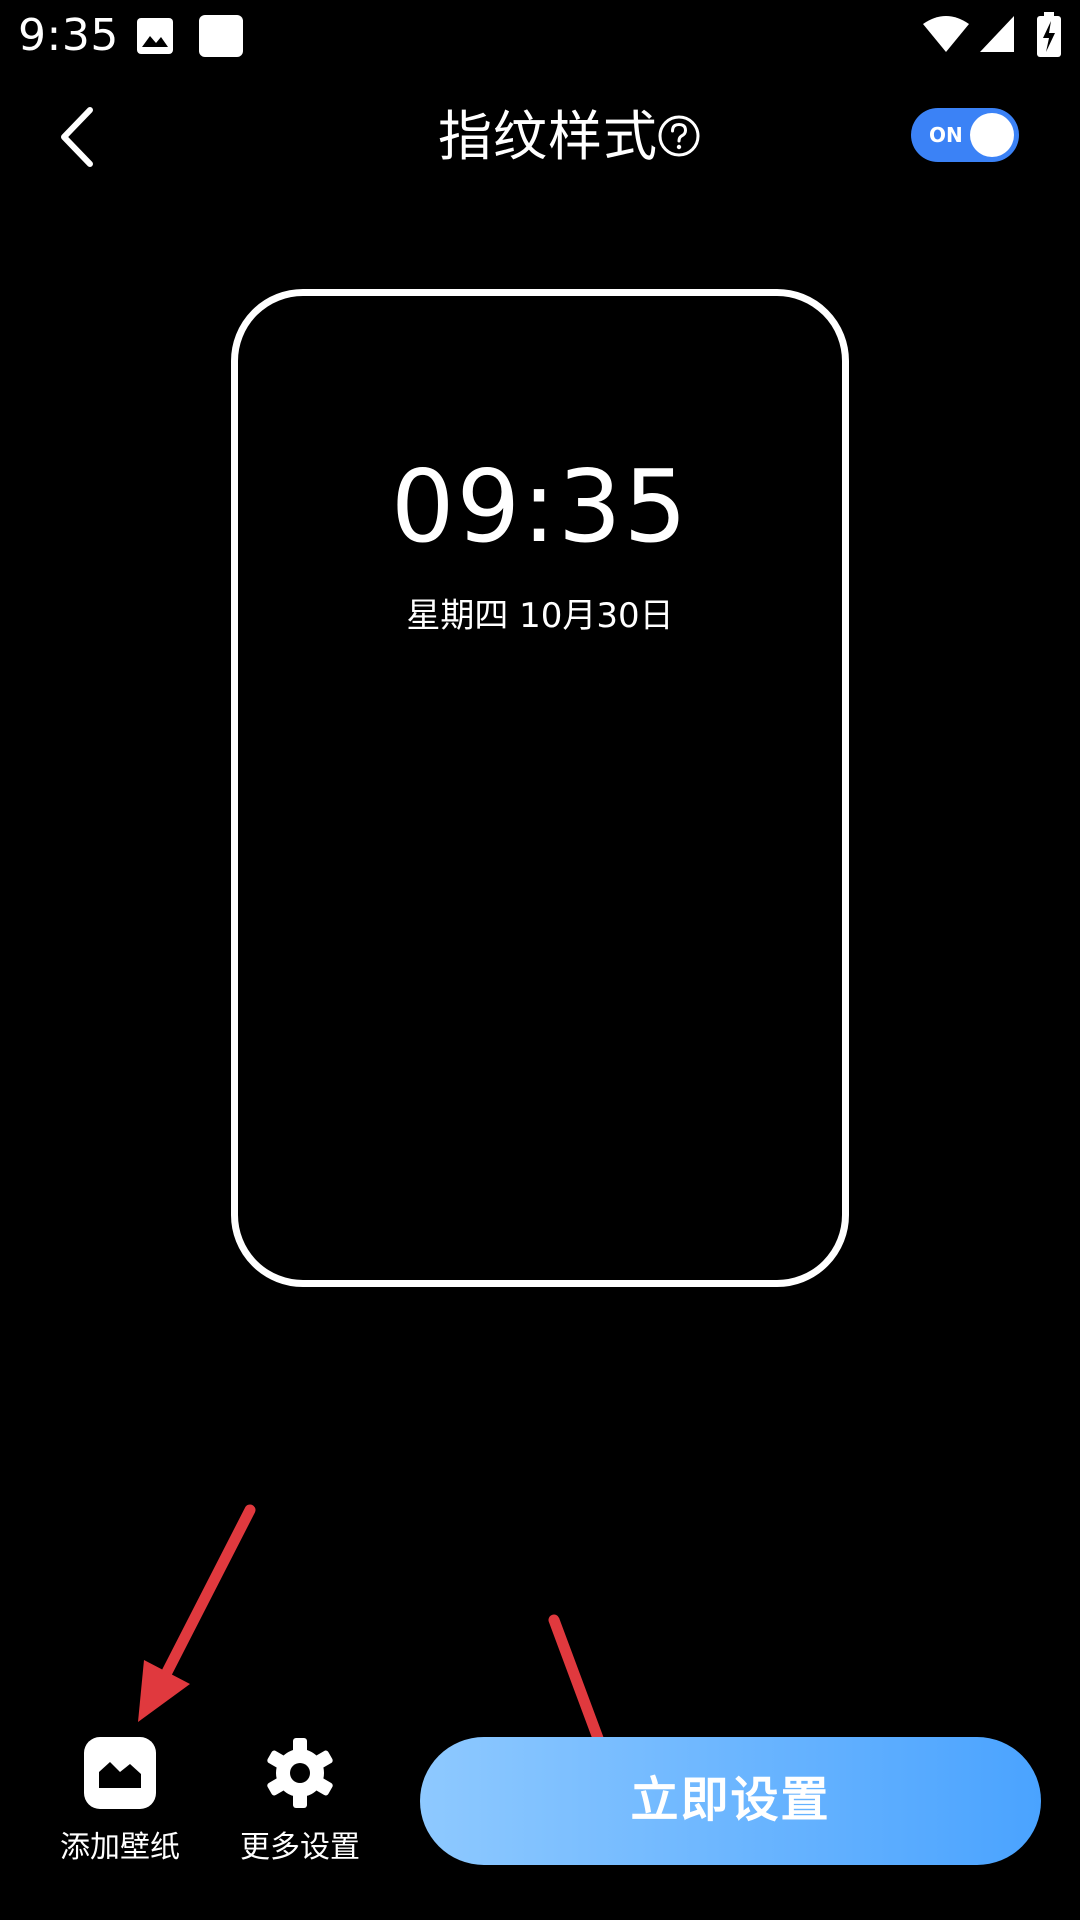  Describe the element at coordinates (78, 137) in the screenshot. I see `back-button` at that location.